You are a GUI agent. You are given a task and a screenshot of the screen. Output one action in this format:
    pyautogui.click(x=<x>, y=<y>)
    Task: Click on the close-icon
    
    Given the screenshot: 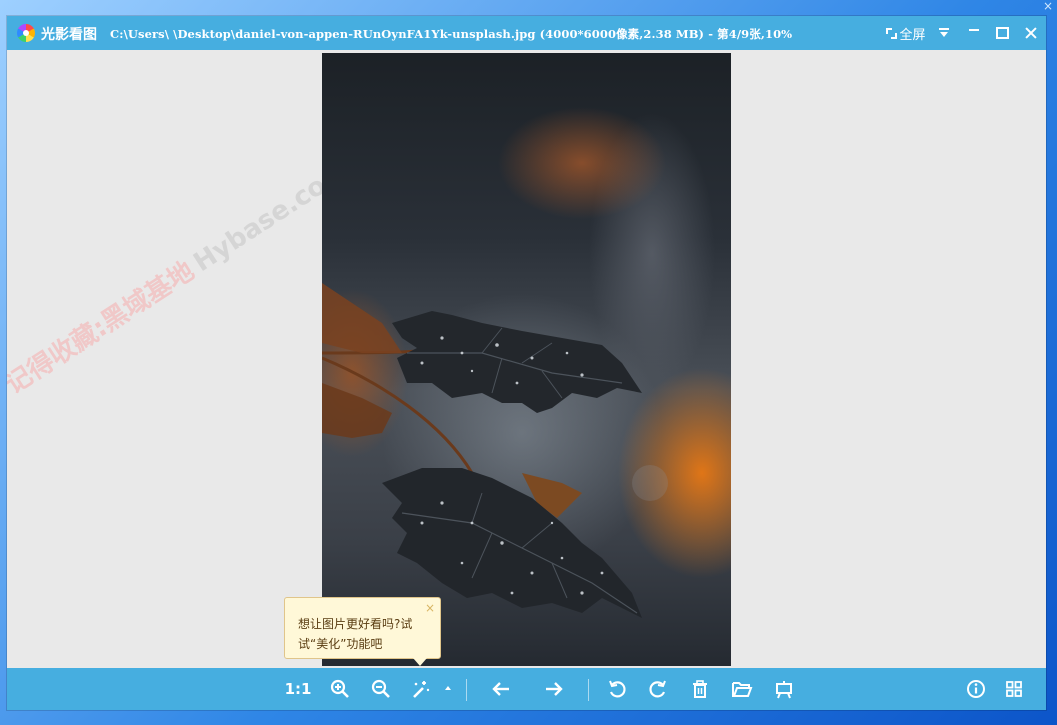 What is the action you would take?
    pyautogui.click(x=1031, y=33)
    